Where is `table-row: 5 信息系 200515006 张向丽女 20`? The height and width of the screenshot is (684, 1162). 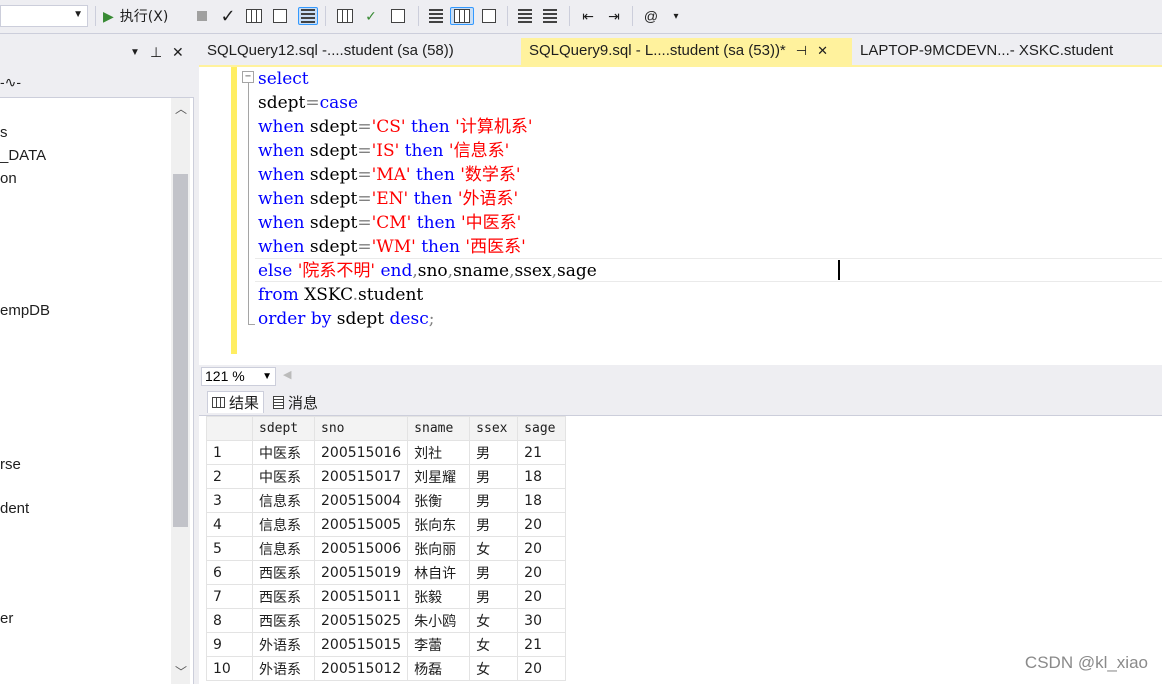 table-row: 5 信息系 200515006 张向丽女 20 is located at coordinates (386, 548).